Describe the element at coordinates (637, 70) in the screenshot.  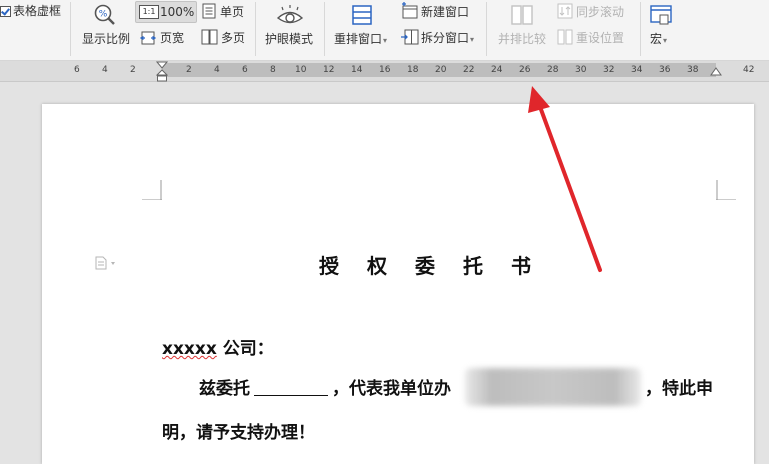
I see `ruler-tick: 34` at that location.